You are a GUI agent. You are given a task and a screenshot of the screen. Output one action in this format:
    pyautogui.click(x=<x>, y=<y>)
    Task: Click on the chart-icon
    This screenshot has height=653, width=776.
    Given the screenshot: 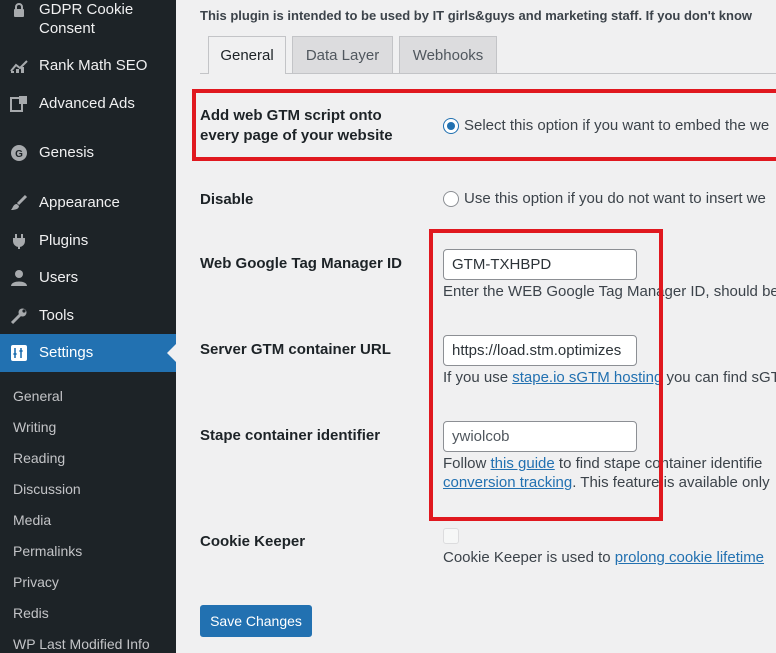 What is the action you would take?
    pyautogui.click(x=19, y=66)
    